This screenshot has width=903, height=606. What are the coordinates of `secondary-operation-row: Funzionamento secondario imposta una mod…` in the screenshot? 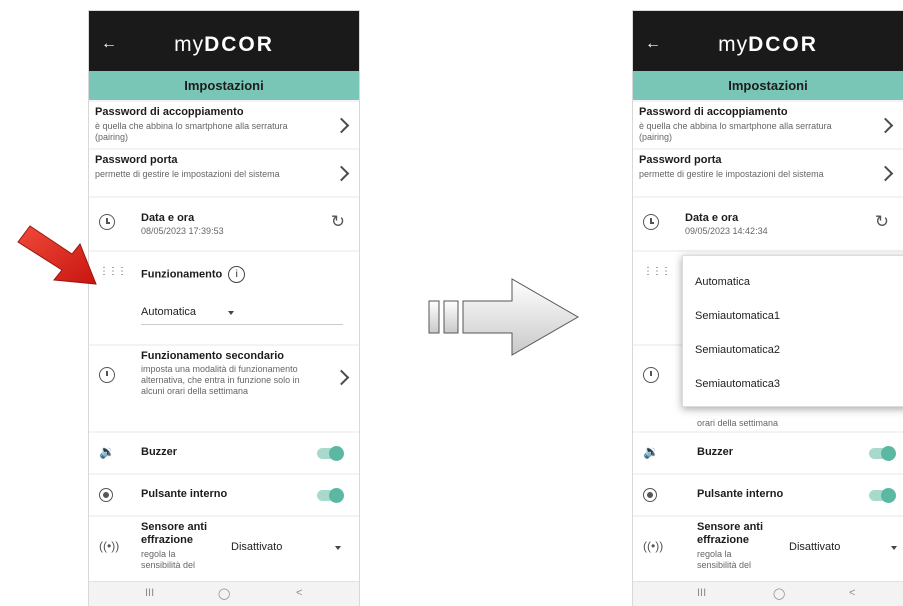 It's located at (224, 388).